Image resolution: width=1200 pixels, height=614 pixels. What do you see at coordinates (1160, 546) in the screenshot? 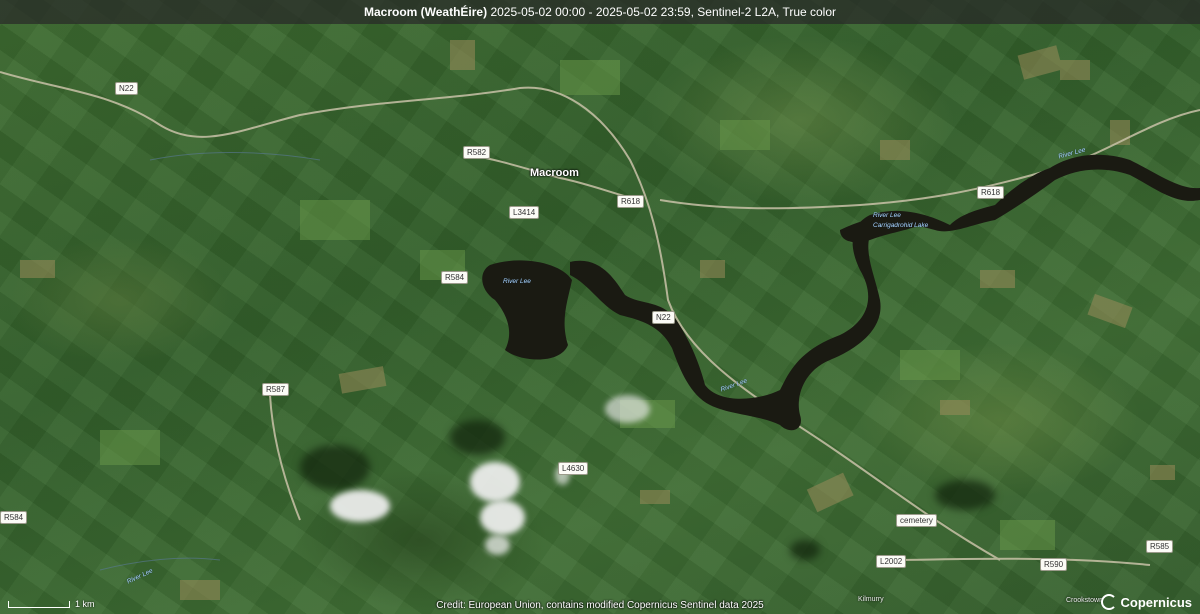
I see `road-label-r585: R585` at bounding box center [1160, 546].